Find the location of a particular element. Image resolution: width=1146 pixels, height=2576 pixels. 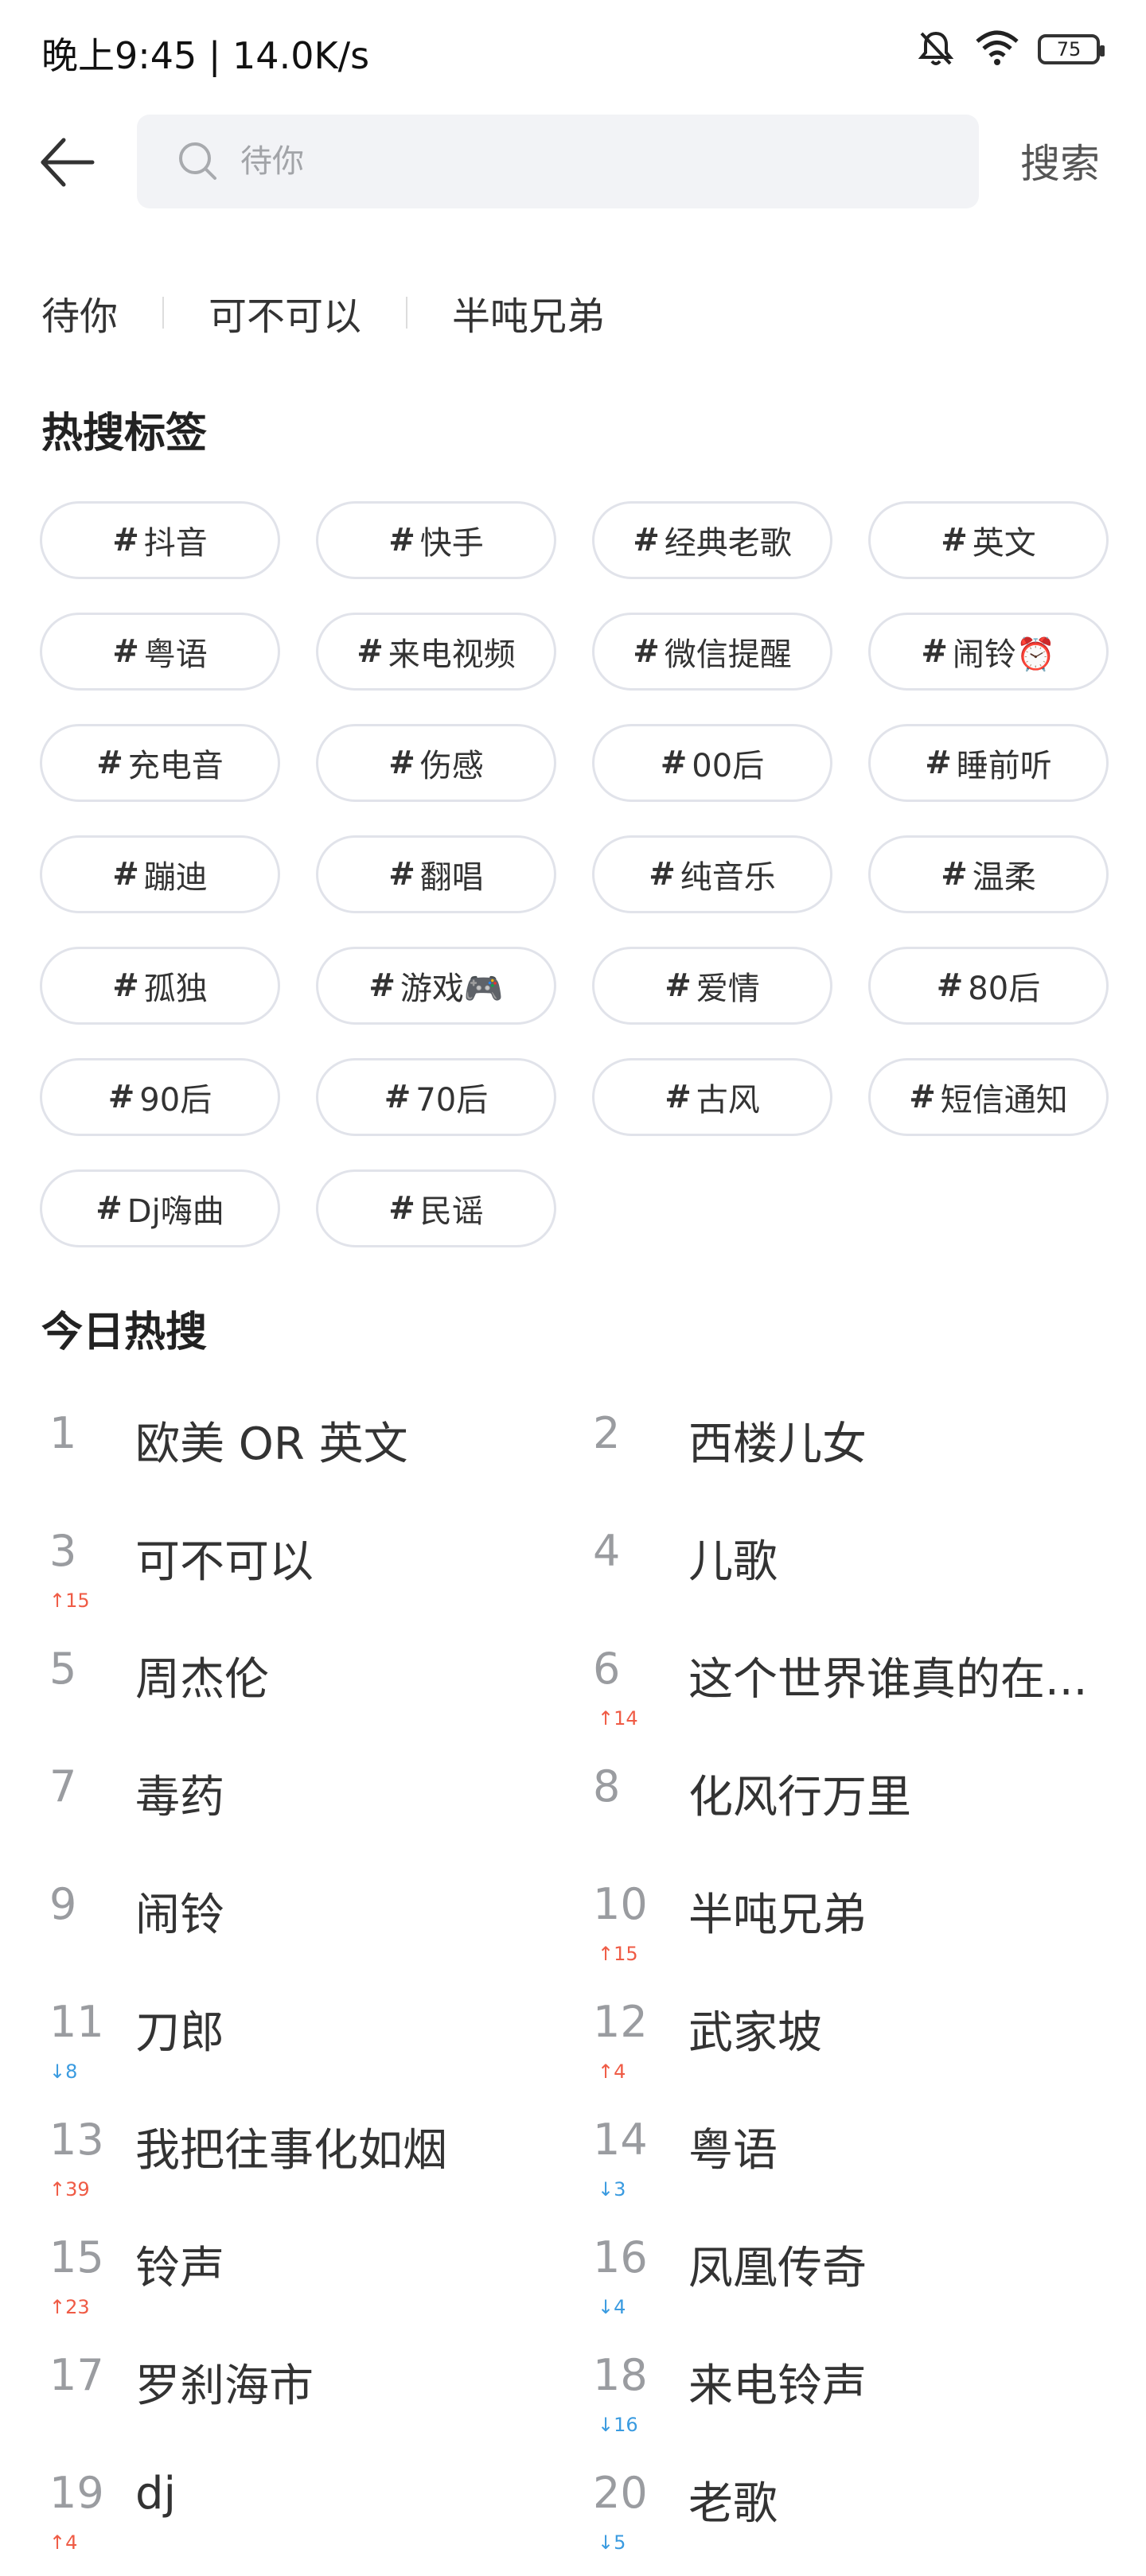

hot-search-item: 10 ↑15 半吨兄弟 is located at coordinates (849, 1929).